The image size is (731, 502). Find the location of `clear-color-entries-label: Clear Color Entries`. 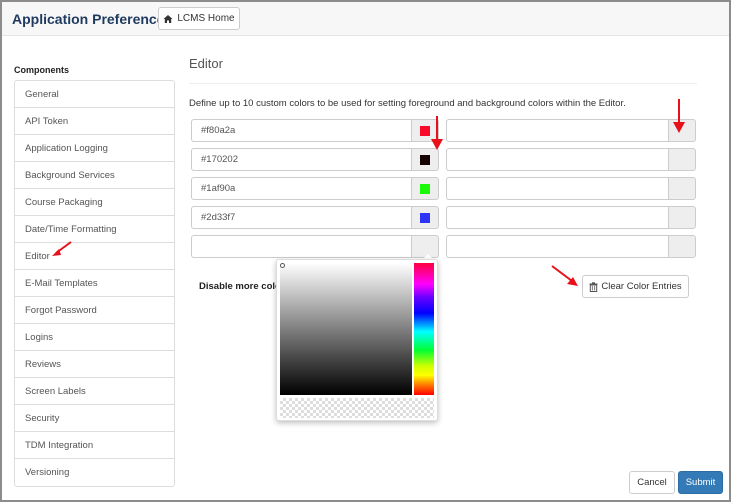

clear-color-entries-label: Clear Color Entries is located at coordinates (641, 286).